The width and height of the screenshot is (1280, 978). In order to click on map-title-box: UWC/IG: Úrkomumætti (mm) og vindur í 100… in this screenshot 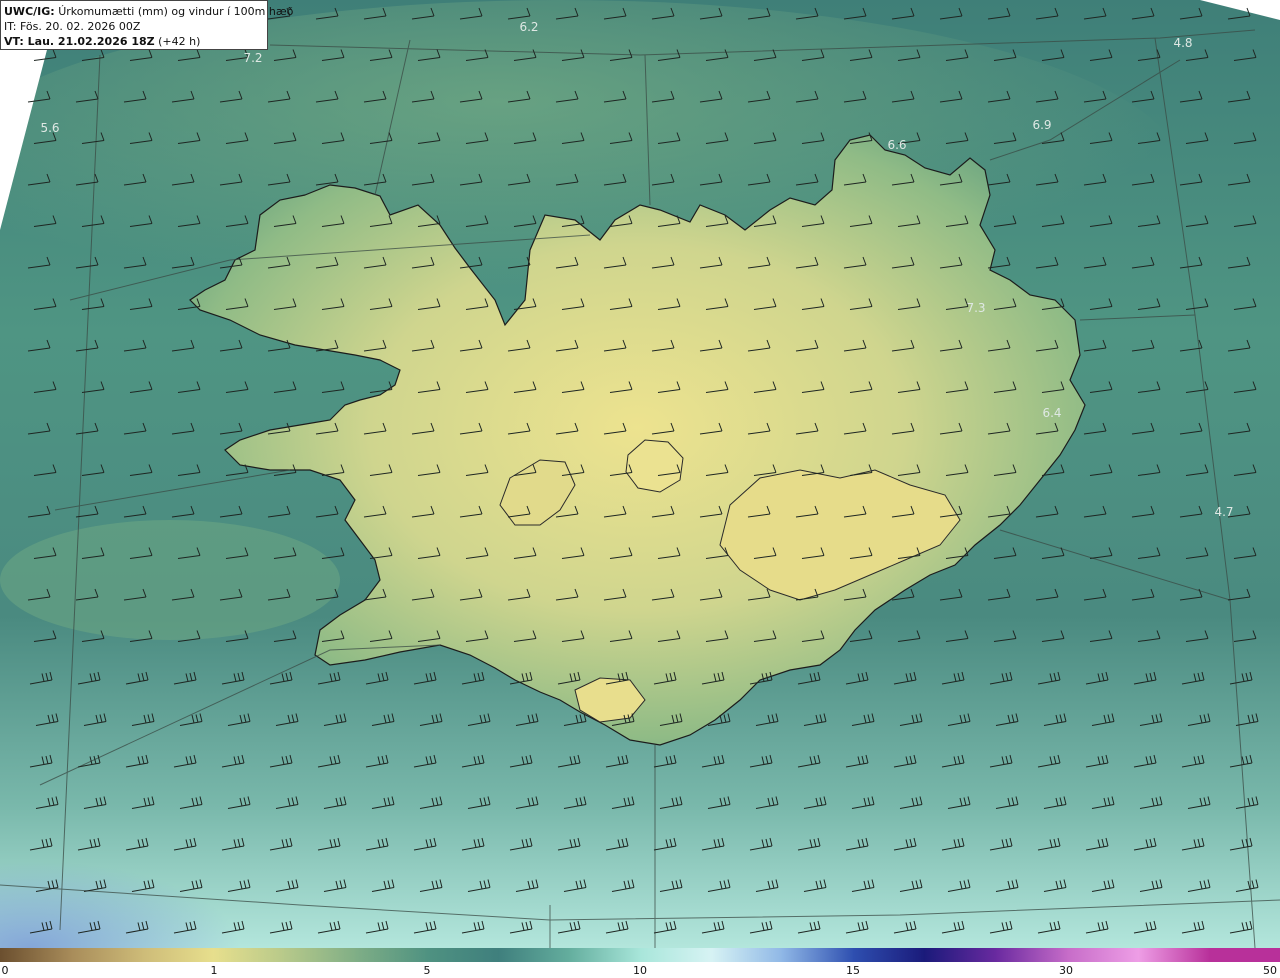, I will do `click(146, 25)`.